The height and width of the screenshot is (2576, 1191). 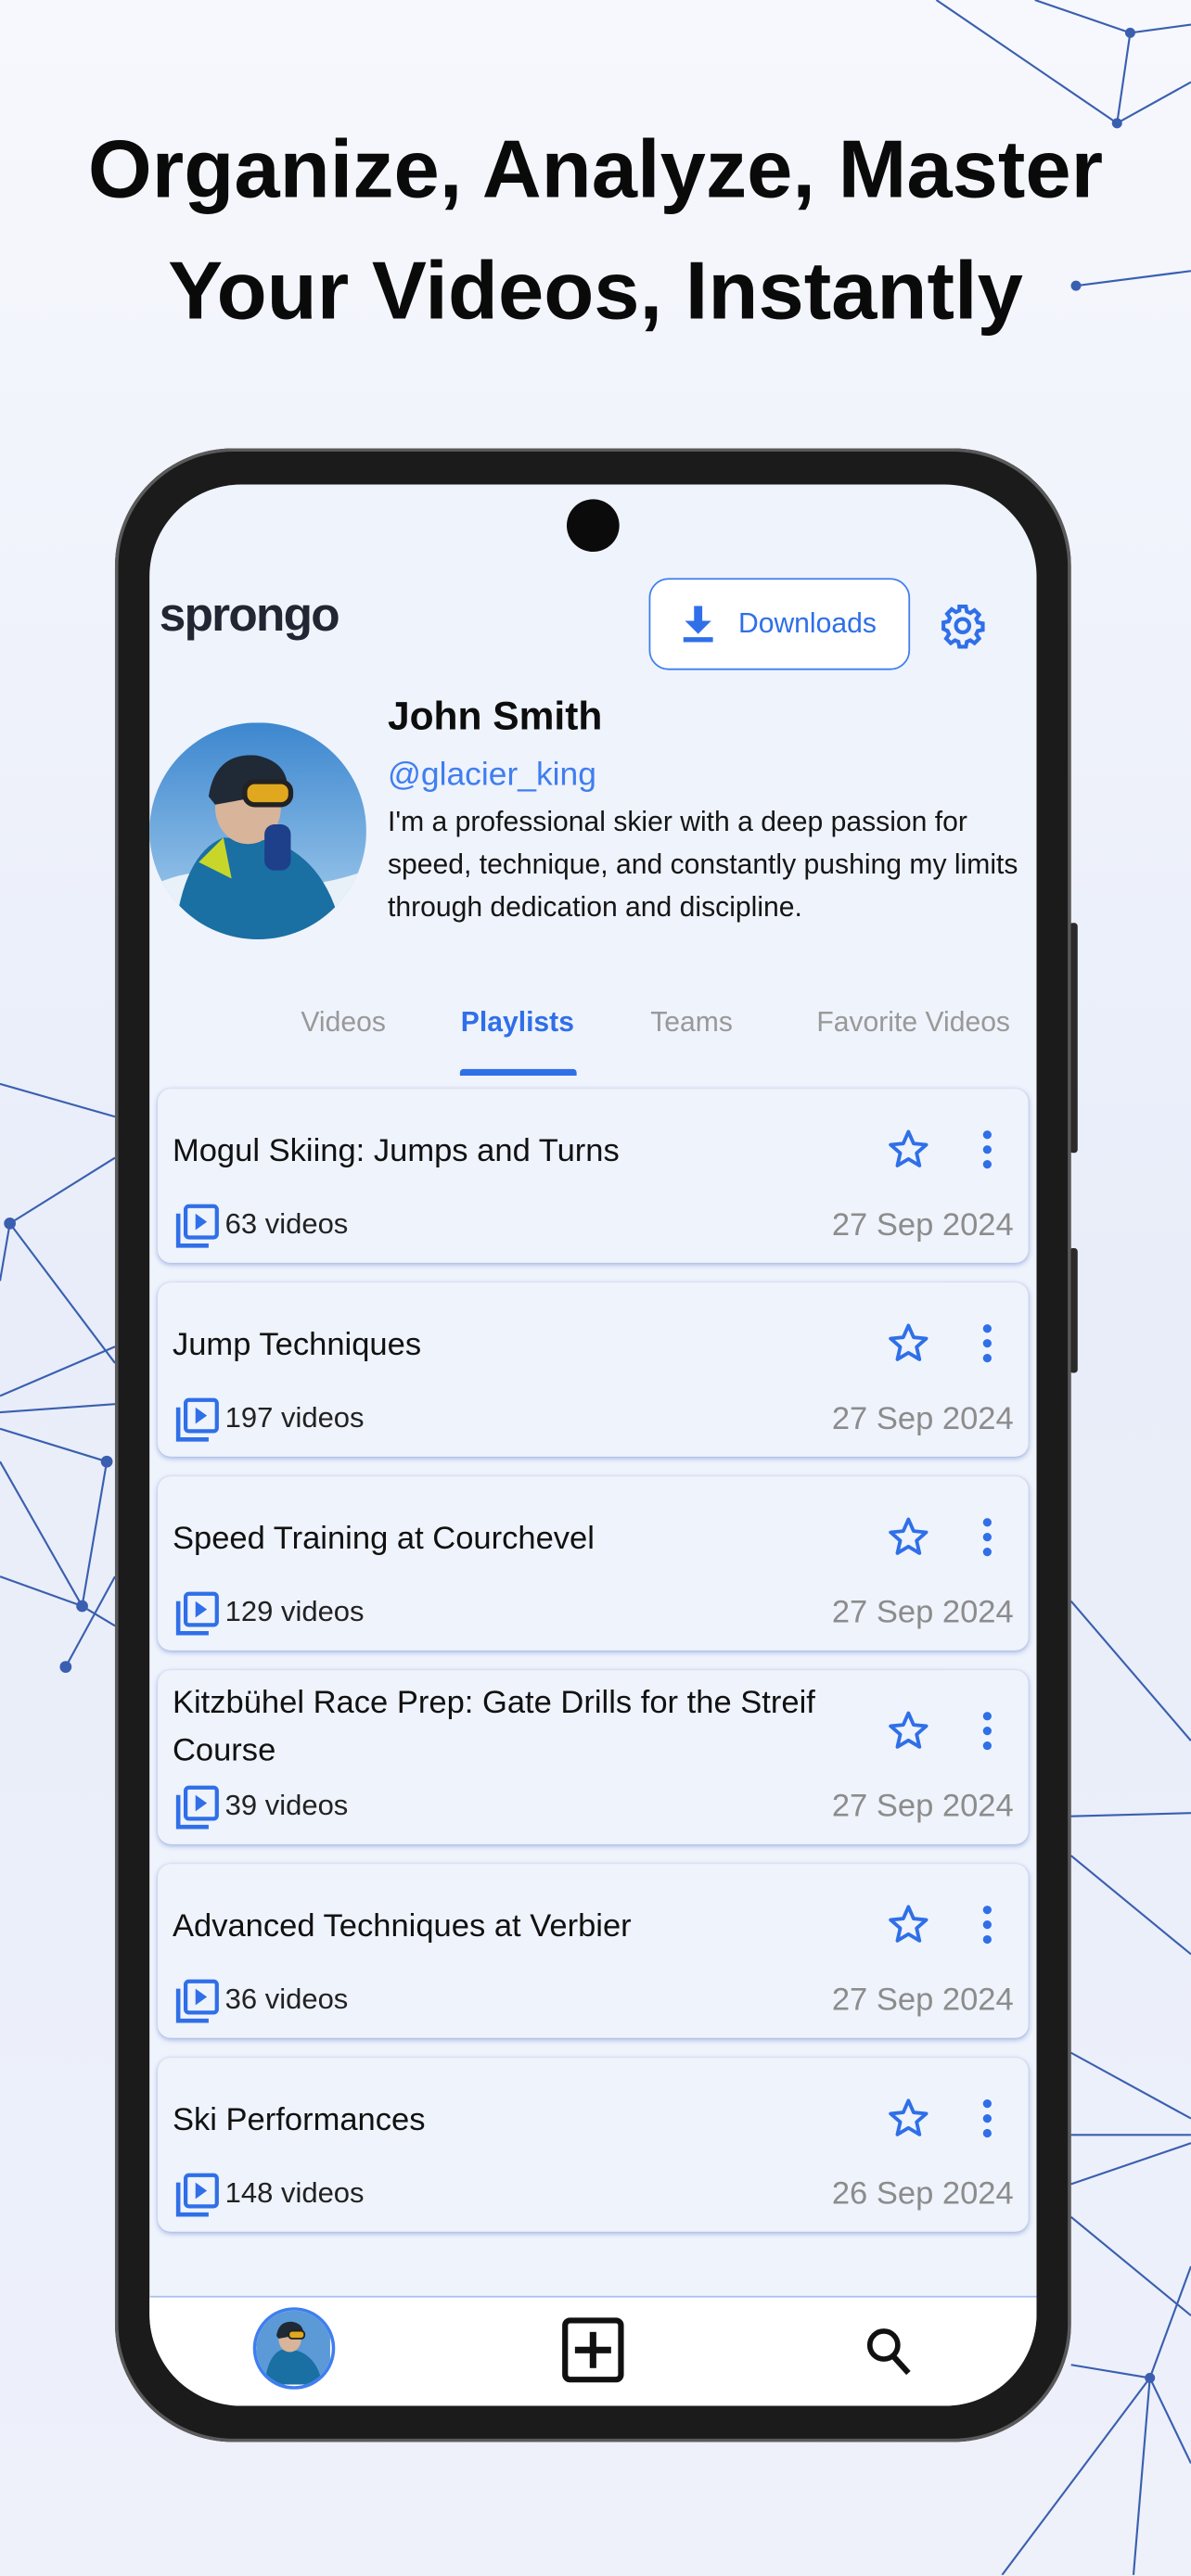 What do you see at coordinates (593, 2145) in the screenshot?
I see `playlist-card: Ski Performances 148 videos 26 Sep 2024` at bounding box center [593, 2145].